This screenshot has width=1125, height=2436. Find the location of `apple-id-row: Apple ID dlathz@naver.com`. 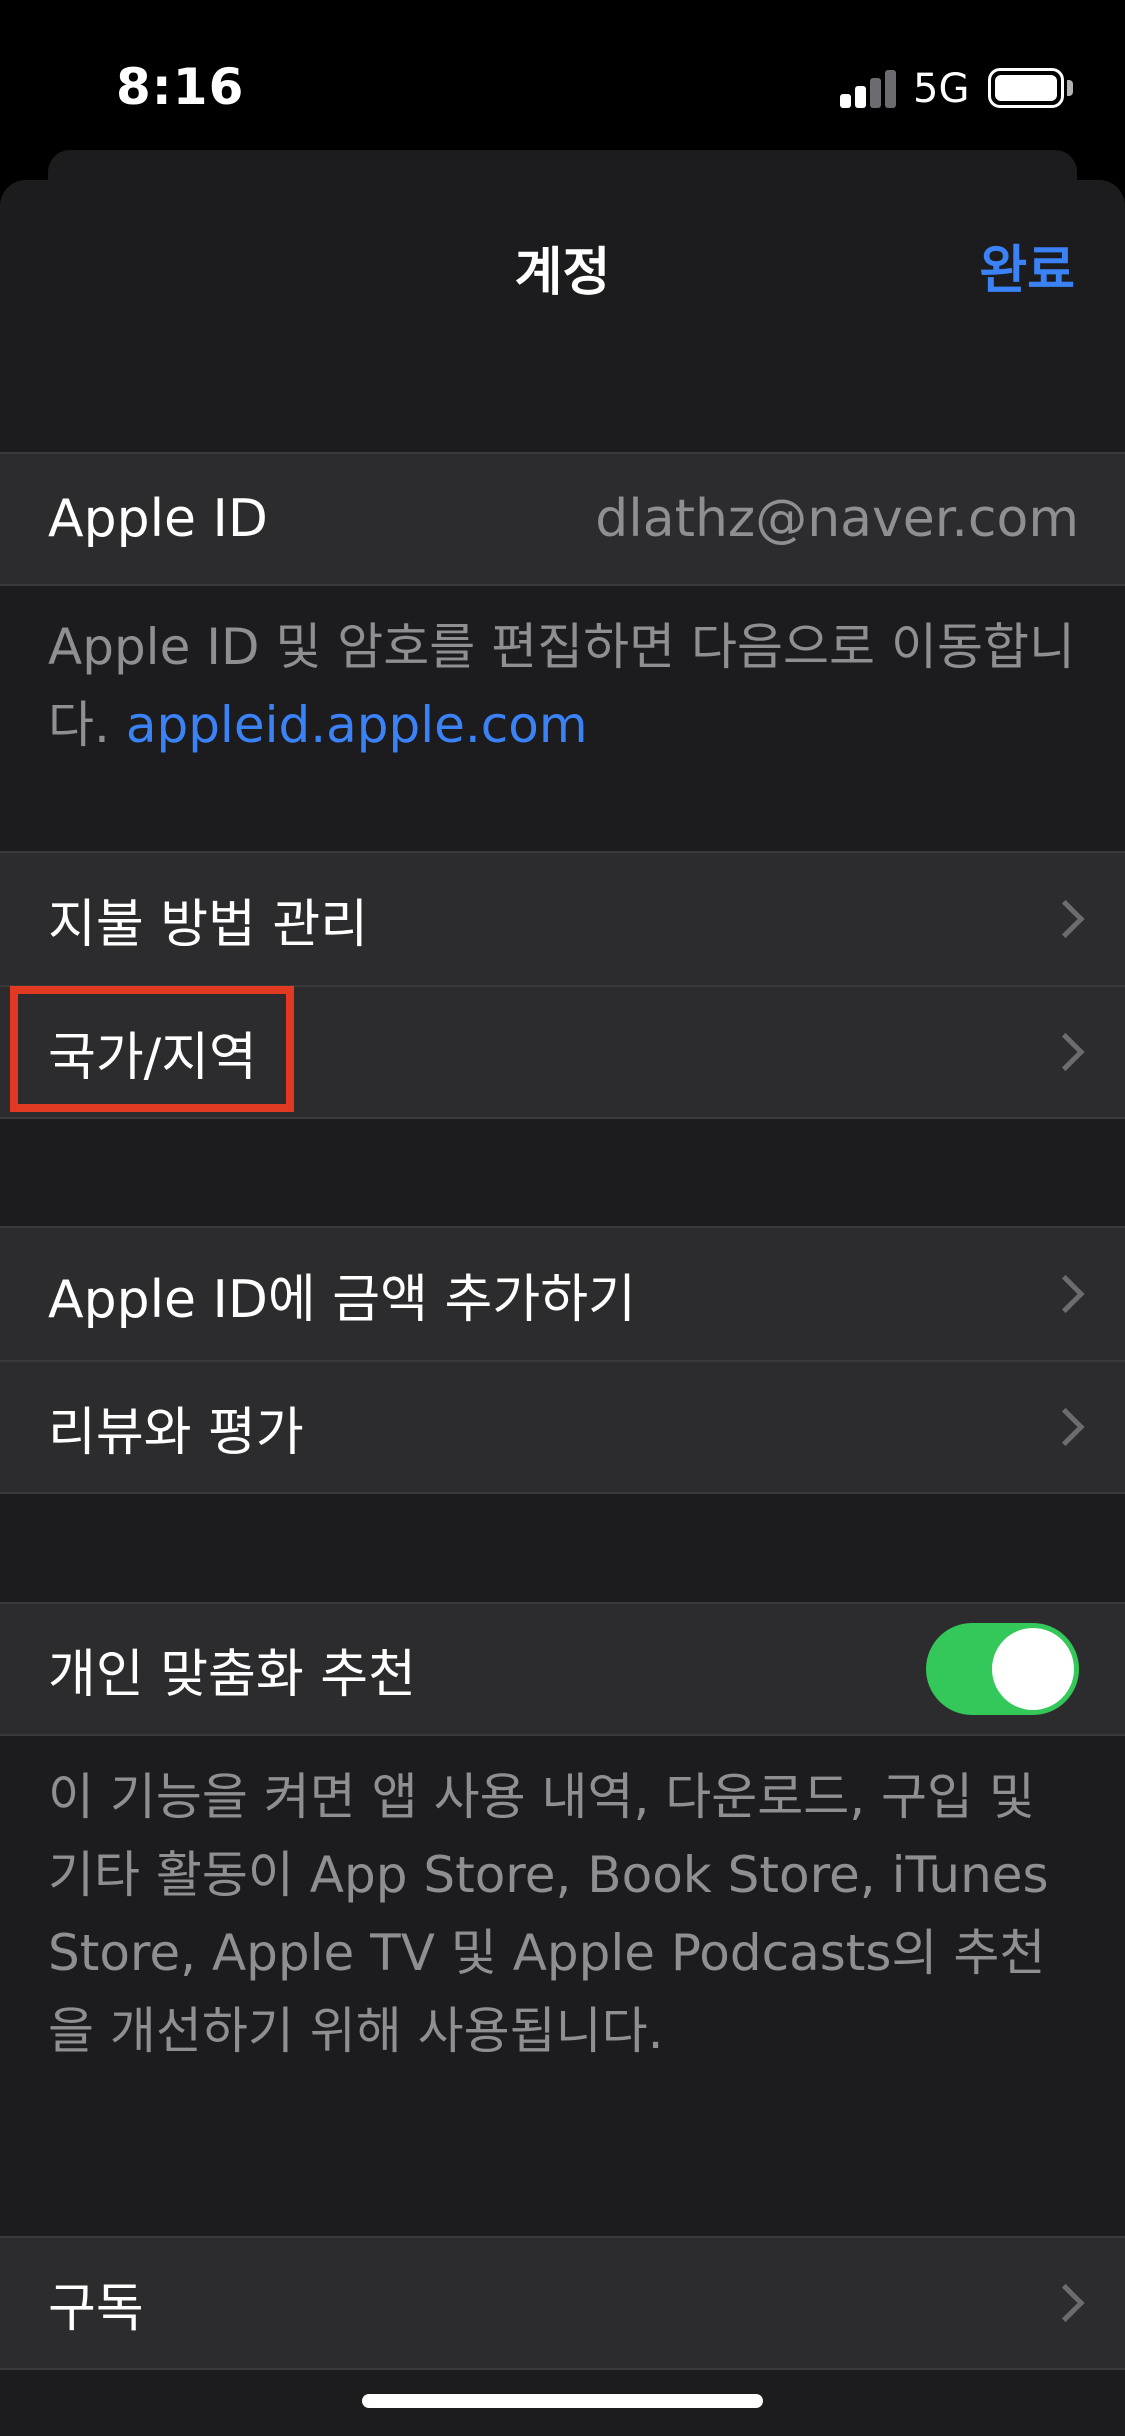

apple-id-row: Apple ID dlathz@naver.com is located at coordinates (562, 519).